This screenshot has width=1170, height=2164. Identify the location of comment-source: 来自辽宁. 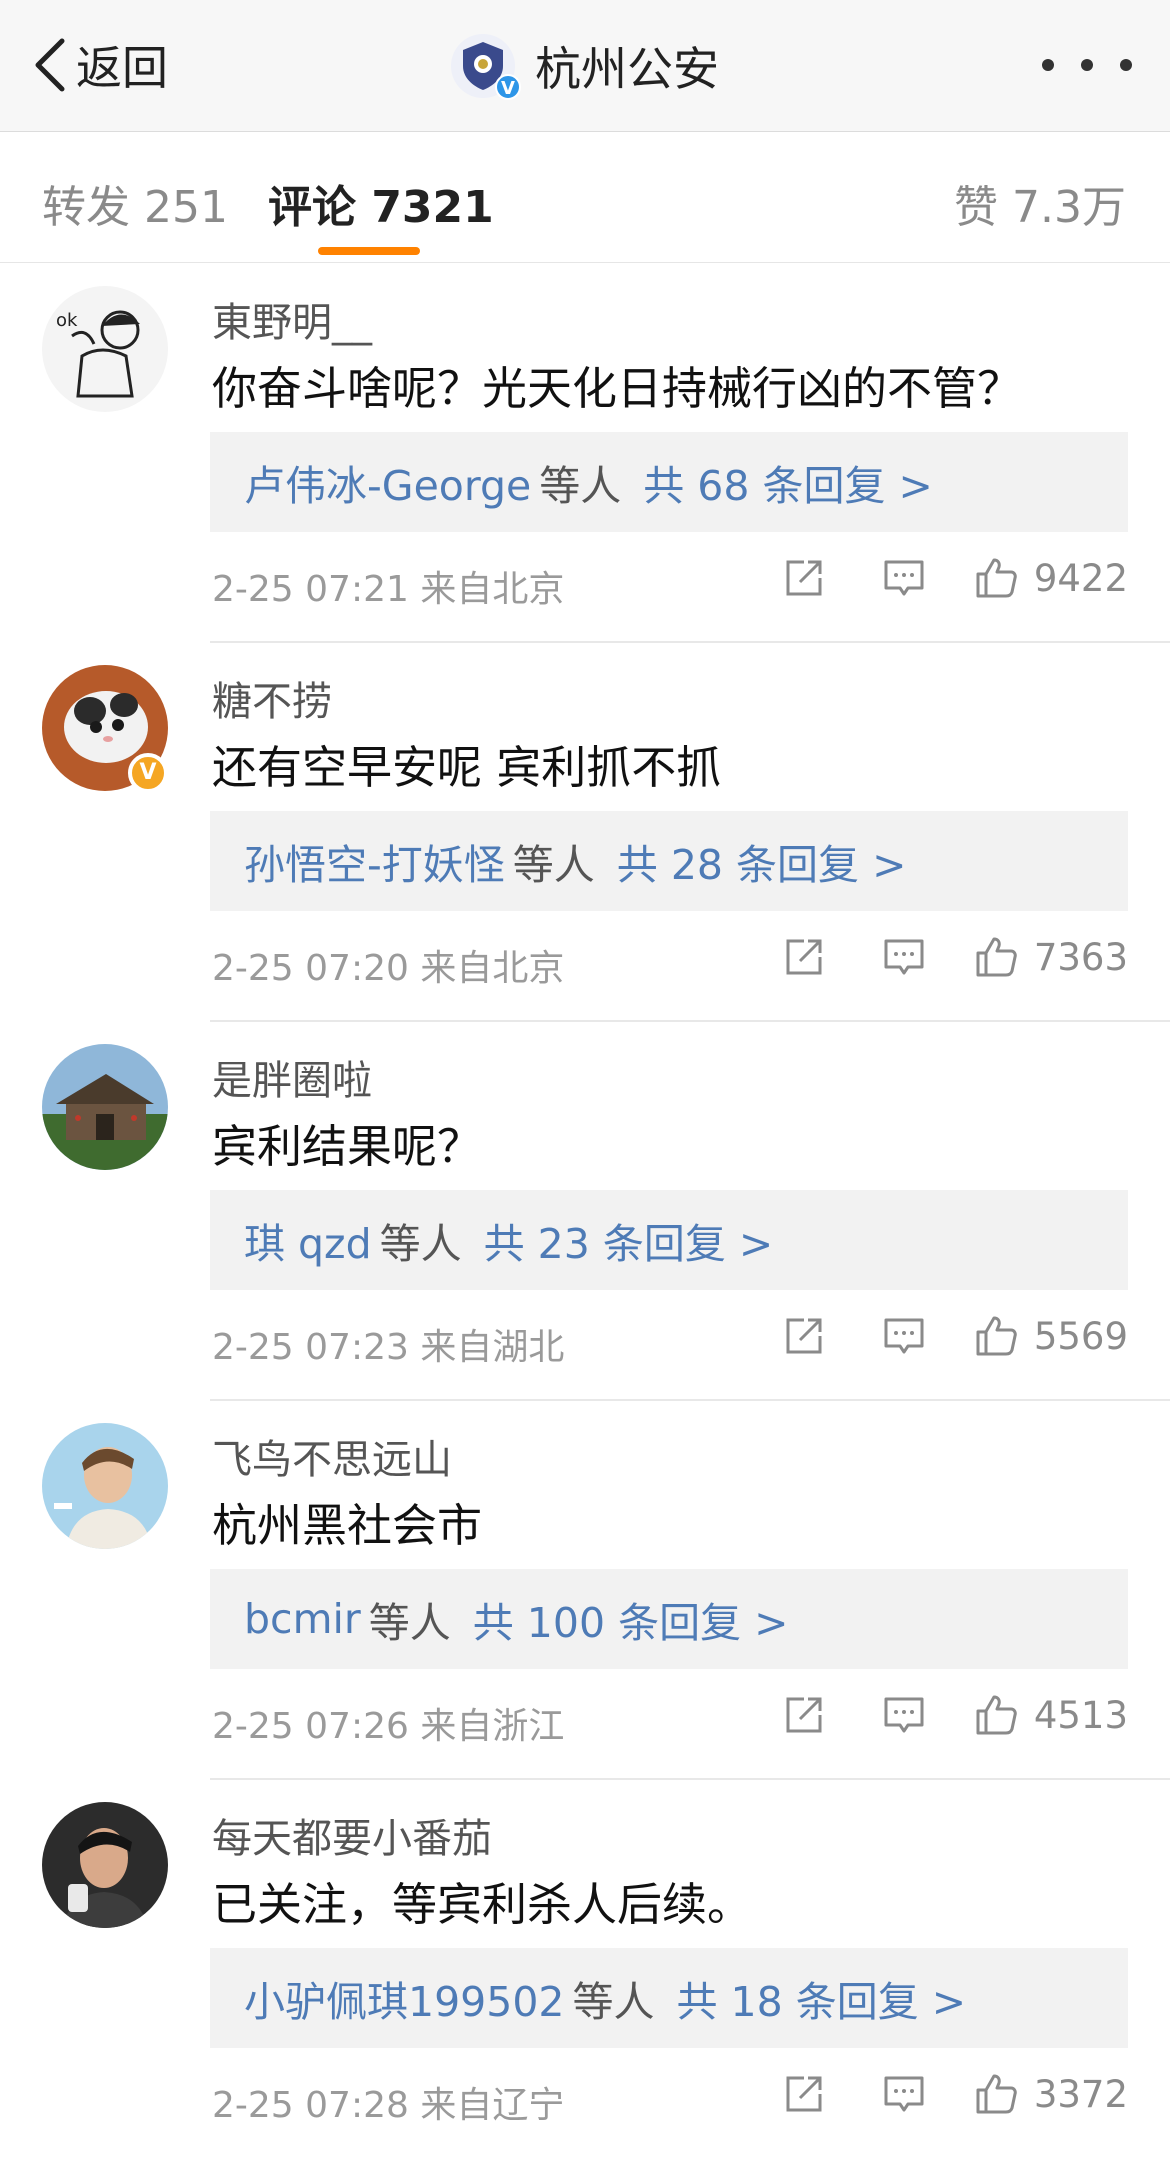
(492, 2105).